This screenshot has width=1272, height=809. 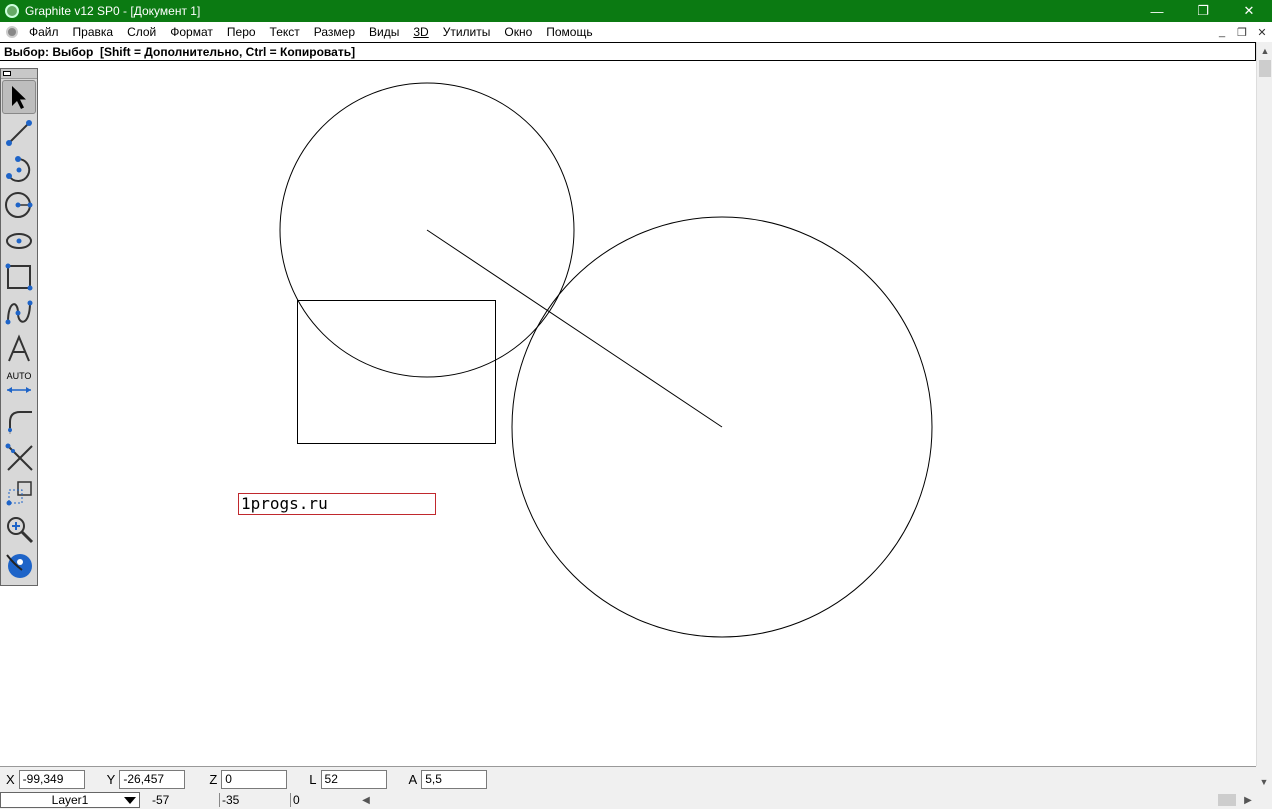 I want to click on toolbox-grip, so click(x=19, y=74).